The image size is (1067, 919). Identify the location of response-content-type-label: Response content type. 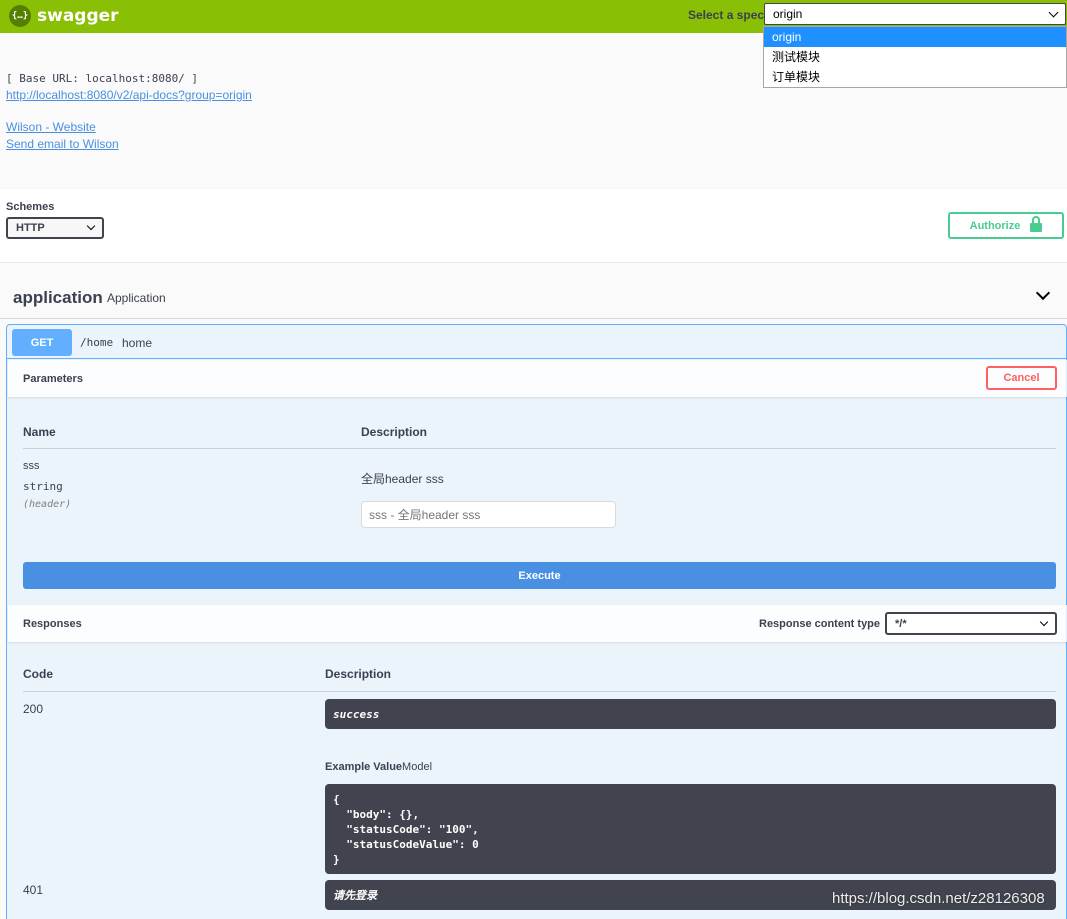
(820, 624).